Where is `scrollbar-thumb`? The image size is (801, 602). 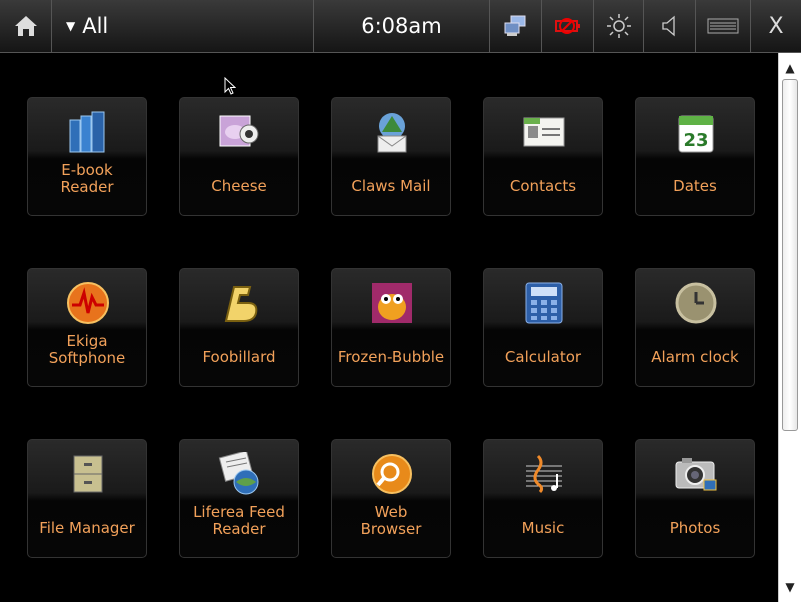 scrollbar-thumb is located at coordinates (790, 255).